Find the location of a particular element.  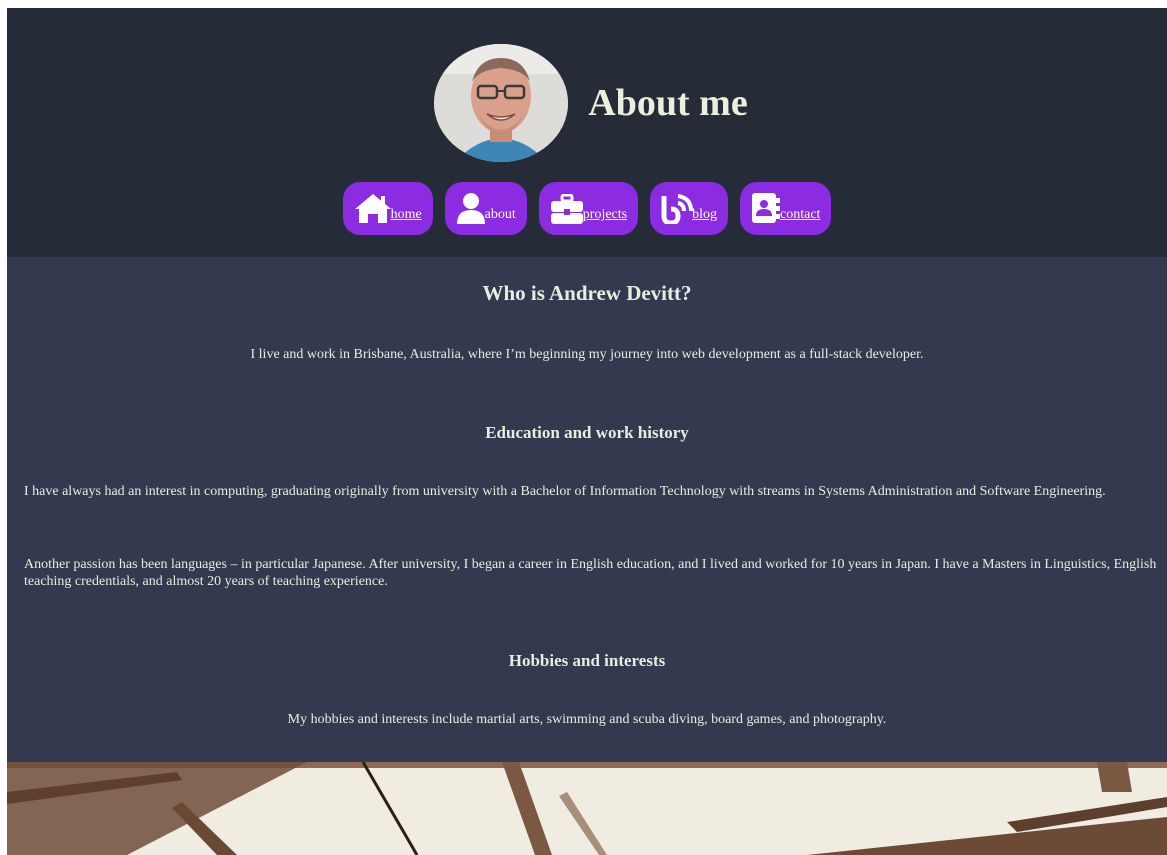

nav-projects-button: projects is located at coordinates (588, 208).